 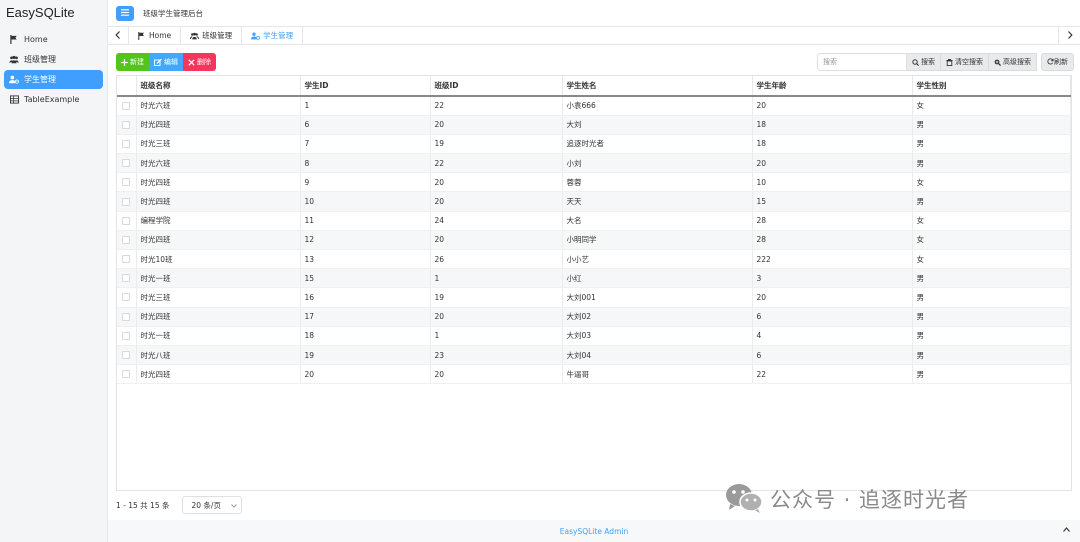 I want to click on table-row: 时光10班 13 26 小小艺 222 女, so click(x=594, y=259).